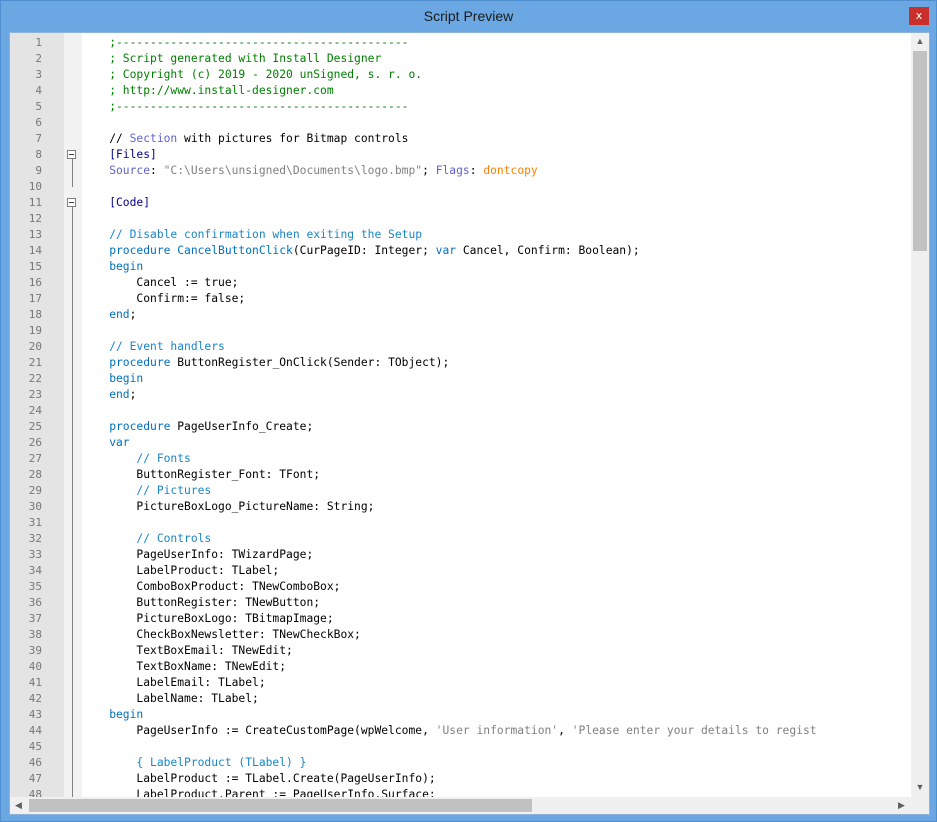 The width and height of the screenshot is (937, 822). I want to click on line-number: 10, so click(35, 186).